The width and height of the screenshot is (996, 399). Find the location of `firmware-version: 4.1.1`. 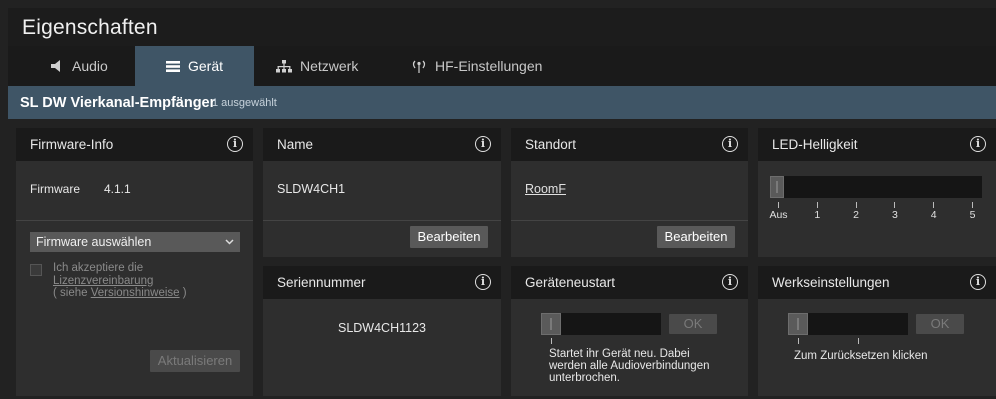

firmware-version: 4.1.1 is located at coordinates (117, 189).